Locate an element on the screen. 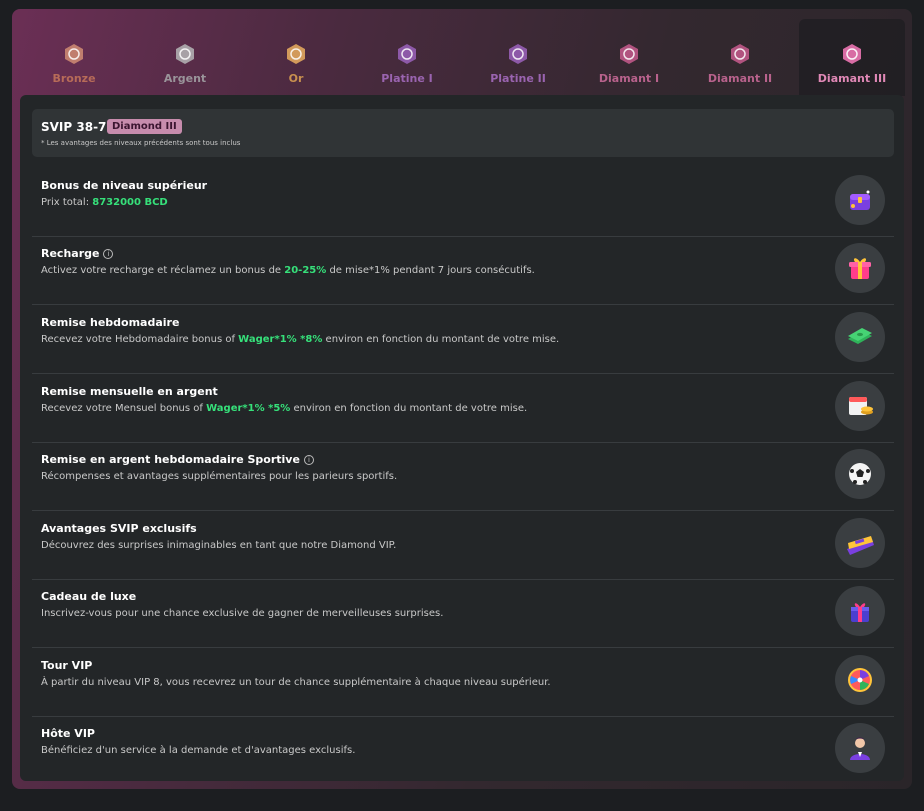  luxury-gift-icon is located at coordinates (860, 612).